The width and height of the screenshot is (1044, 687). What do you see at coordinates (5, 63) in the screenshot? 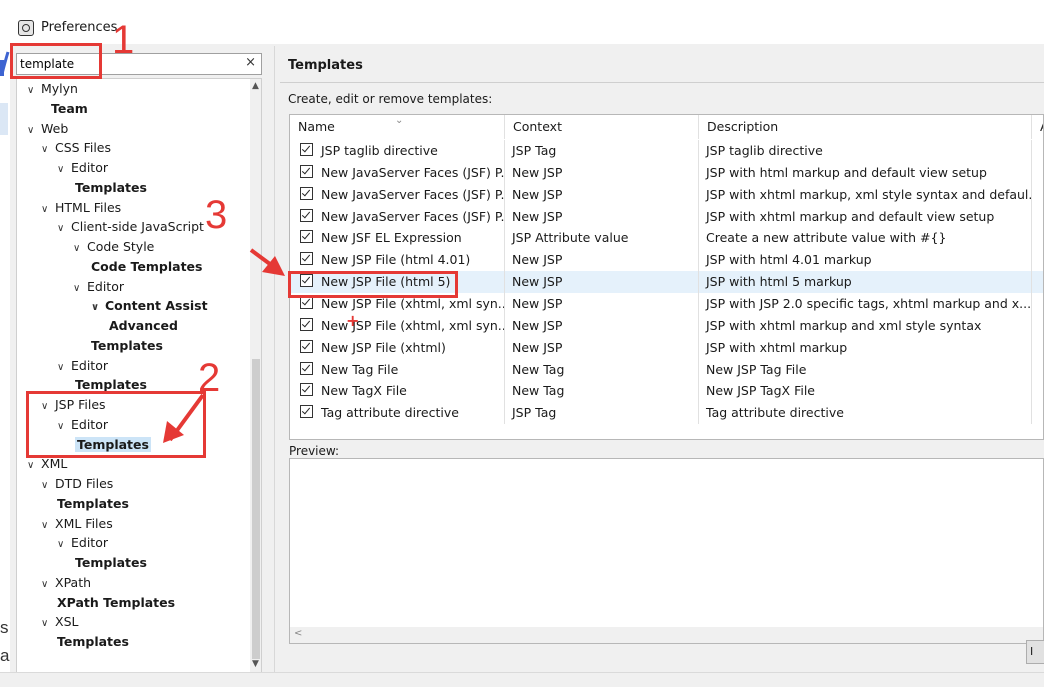
I see `arrow-to-search` at bounding box center [5, 63].